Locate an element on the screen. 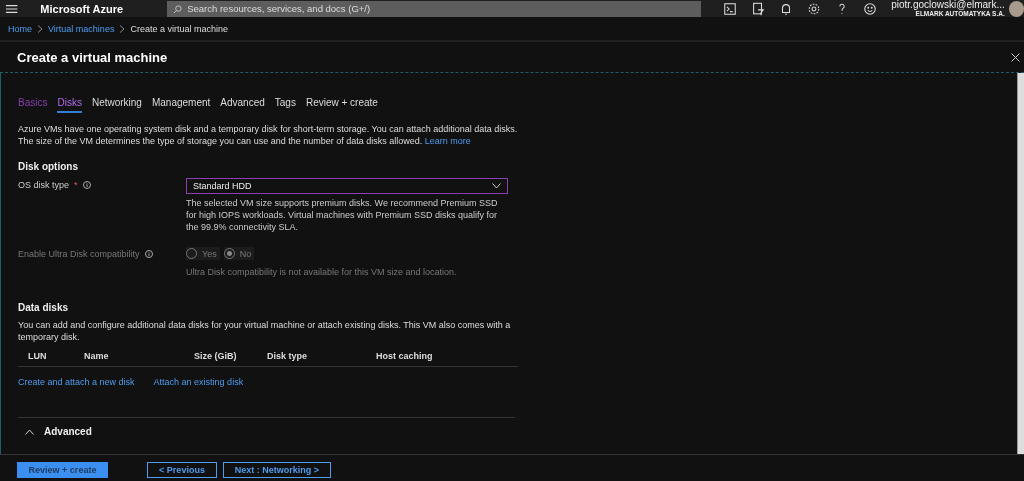  footer-button: Next : Networking > is located at coordinates (277, 469).